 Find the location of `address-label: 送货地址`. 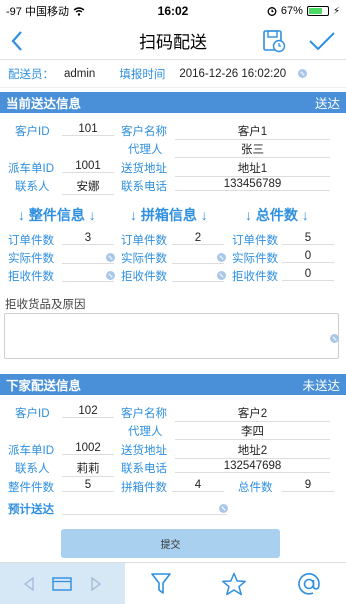

address-label: 送货地址 is located at coordinates (144, 169).